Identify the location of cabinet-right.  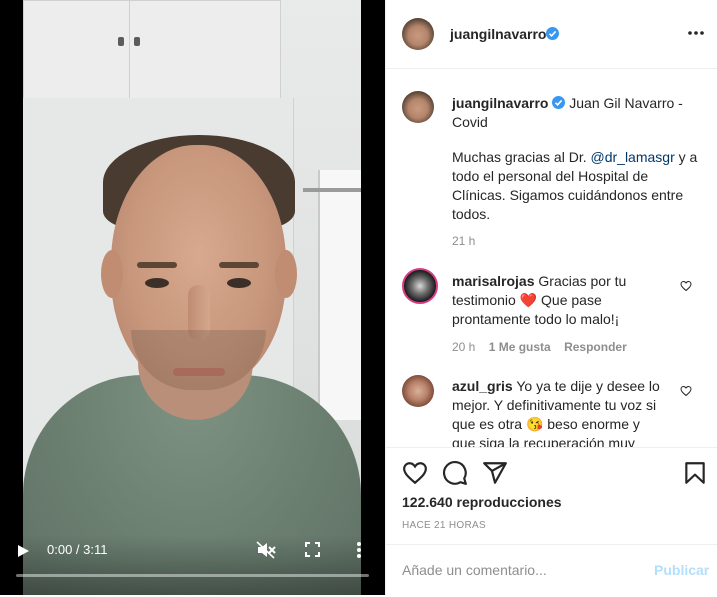
(205, 50).